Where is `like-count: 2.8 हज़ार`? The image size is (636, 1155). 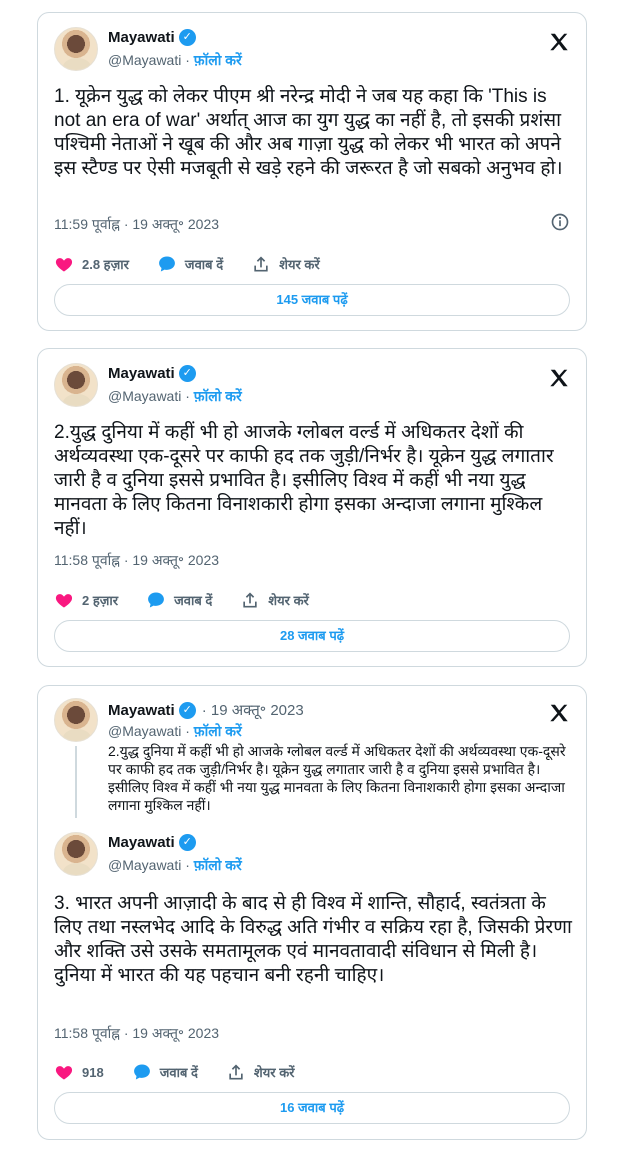 like-count: 2.8 हज़ार is located at coordinates (105, 264).